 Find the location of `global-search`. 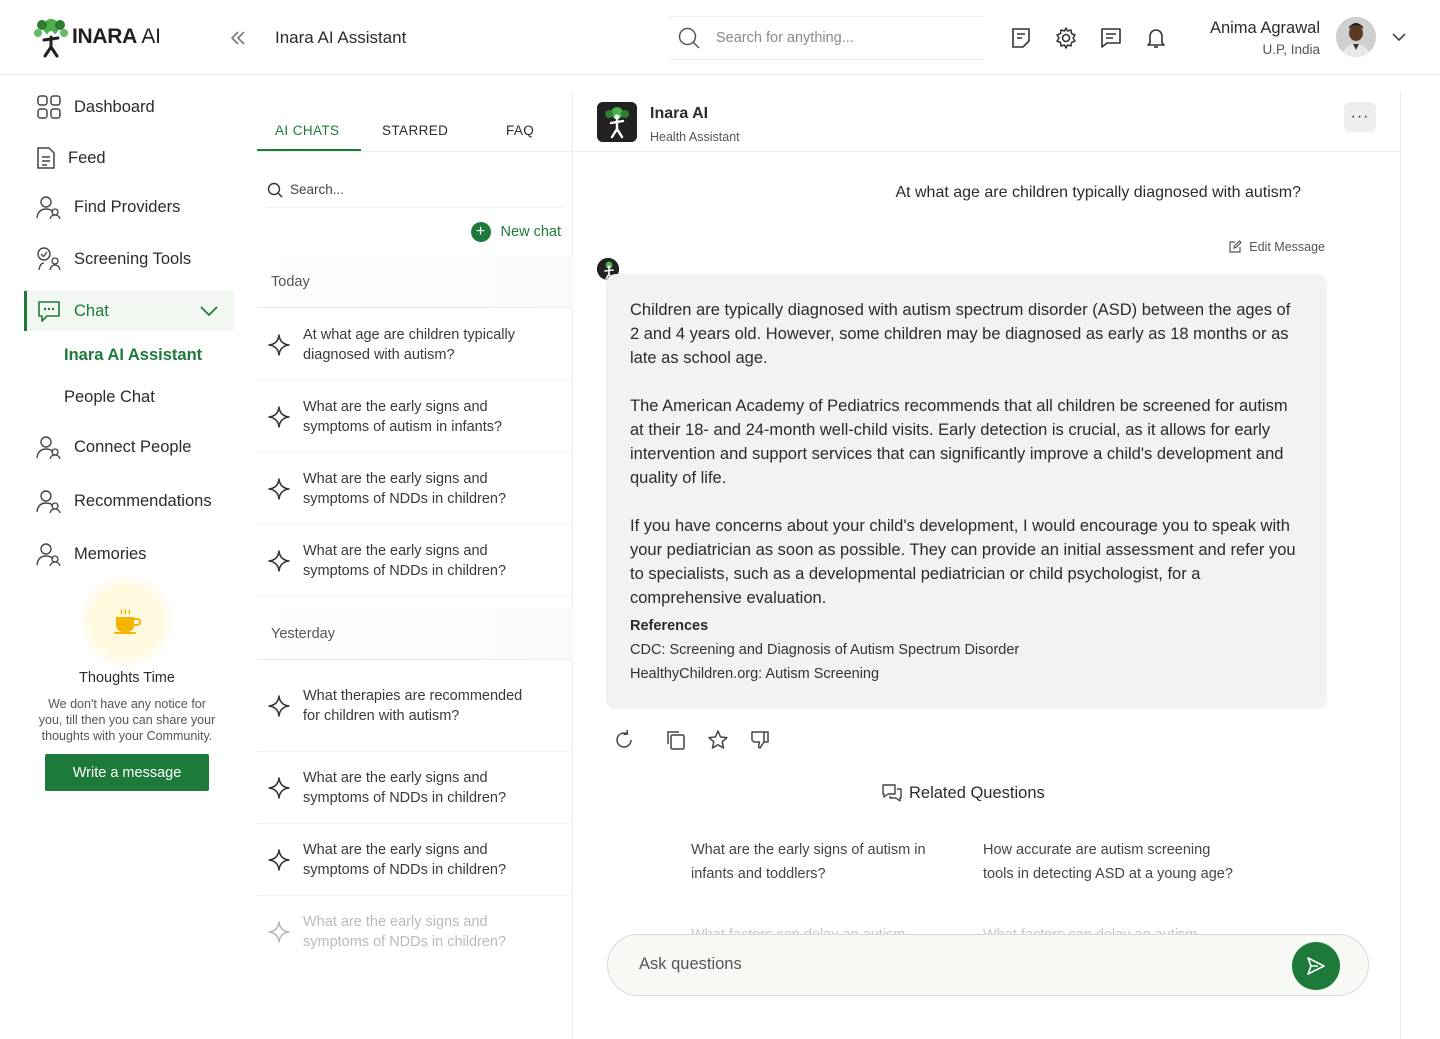

global-search is located at coordinates (826, 38).